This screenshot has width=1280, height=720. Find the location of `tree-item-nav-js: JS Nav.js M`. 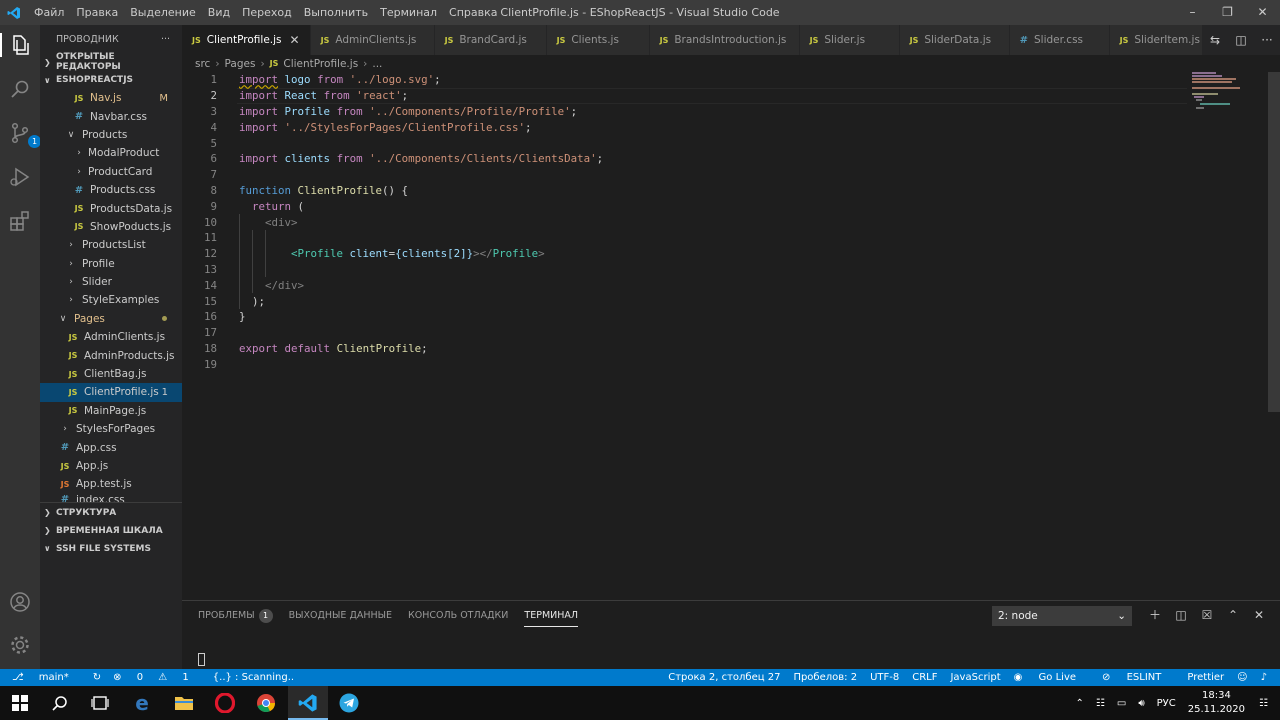

tree-item-nav-js: JS Nav.js M is located at coordinates (111, 98).